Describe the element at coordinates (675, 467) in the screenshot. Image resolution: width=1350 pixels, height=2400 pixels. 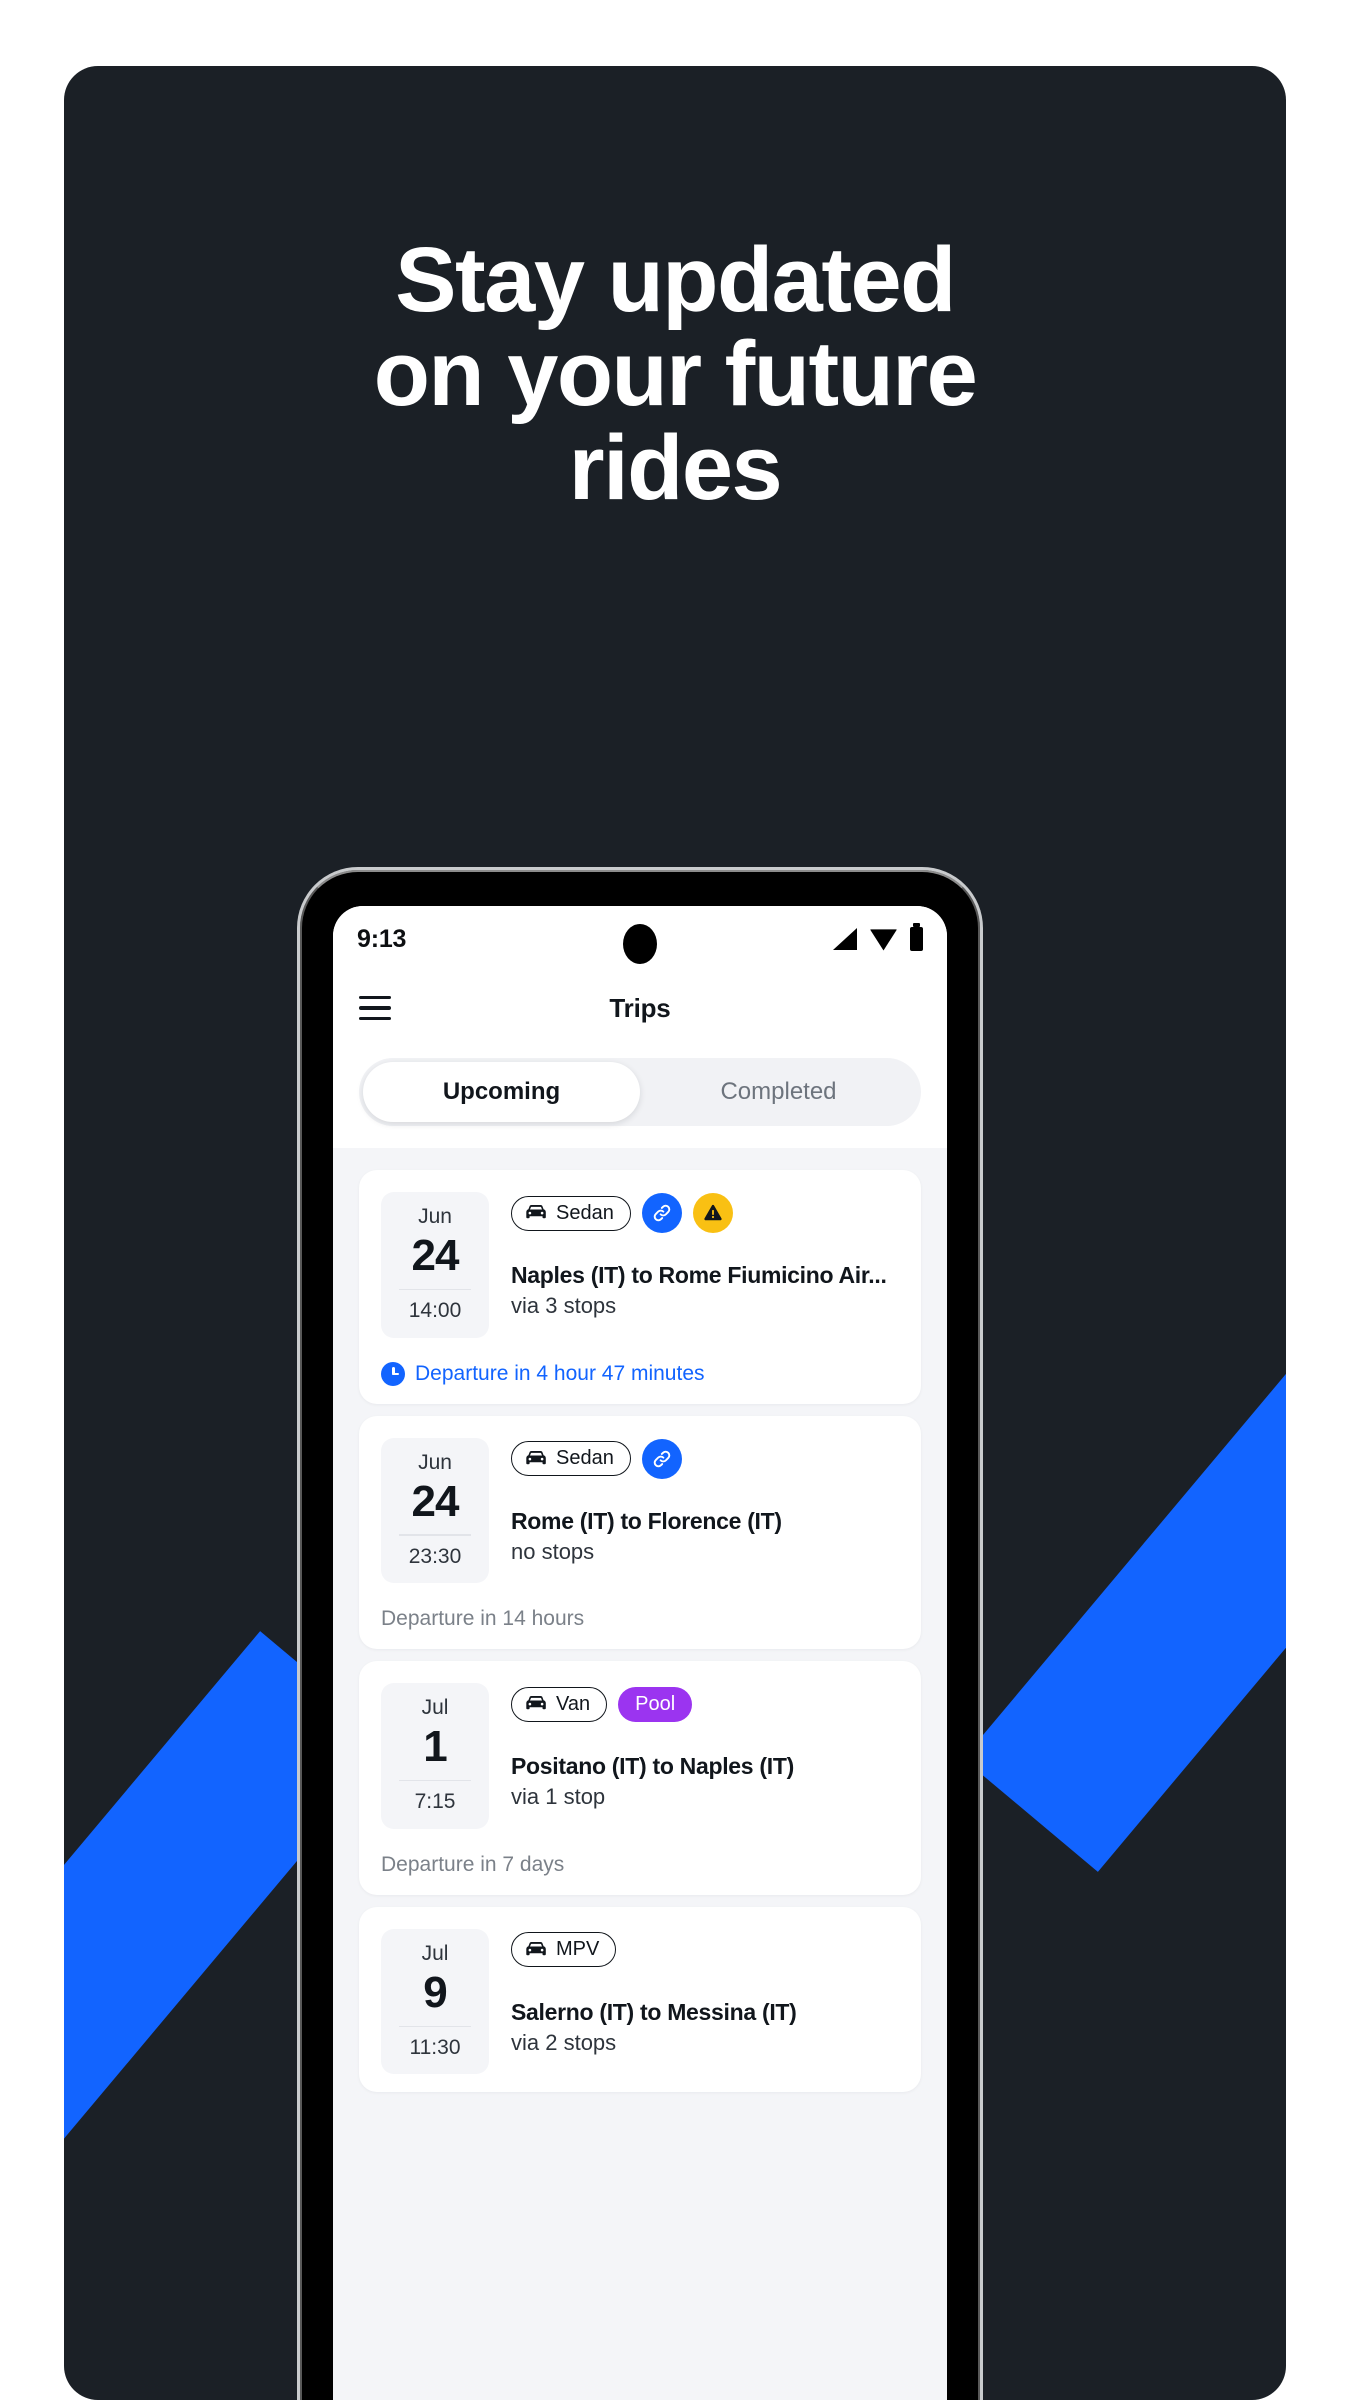
I see `hero-line-3: rides` at that location.